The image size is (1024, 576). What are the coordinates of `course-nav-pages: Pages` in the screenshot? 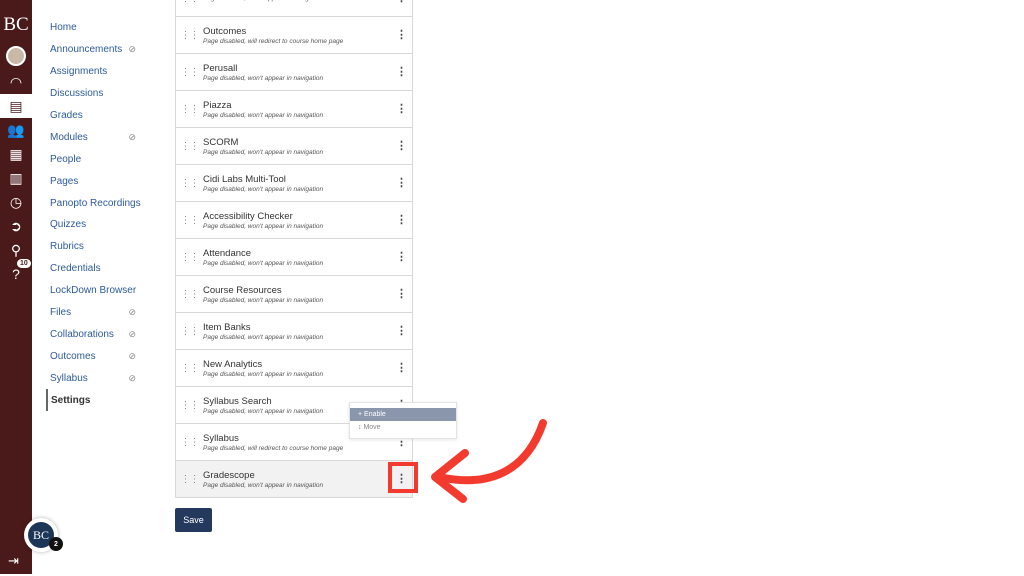 It's located at (96, 181).